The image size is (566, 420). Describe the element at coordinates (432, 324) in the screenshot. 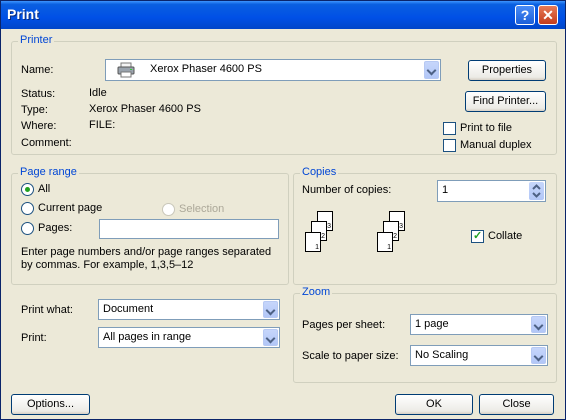

I see `pages-per-sheet-value: 1 page` at that location.